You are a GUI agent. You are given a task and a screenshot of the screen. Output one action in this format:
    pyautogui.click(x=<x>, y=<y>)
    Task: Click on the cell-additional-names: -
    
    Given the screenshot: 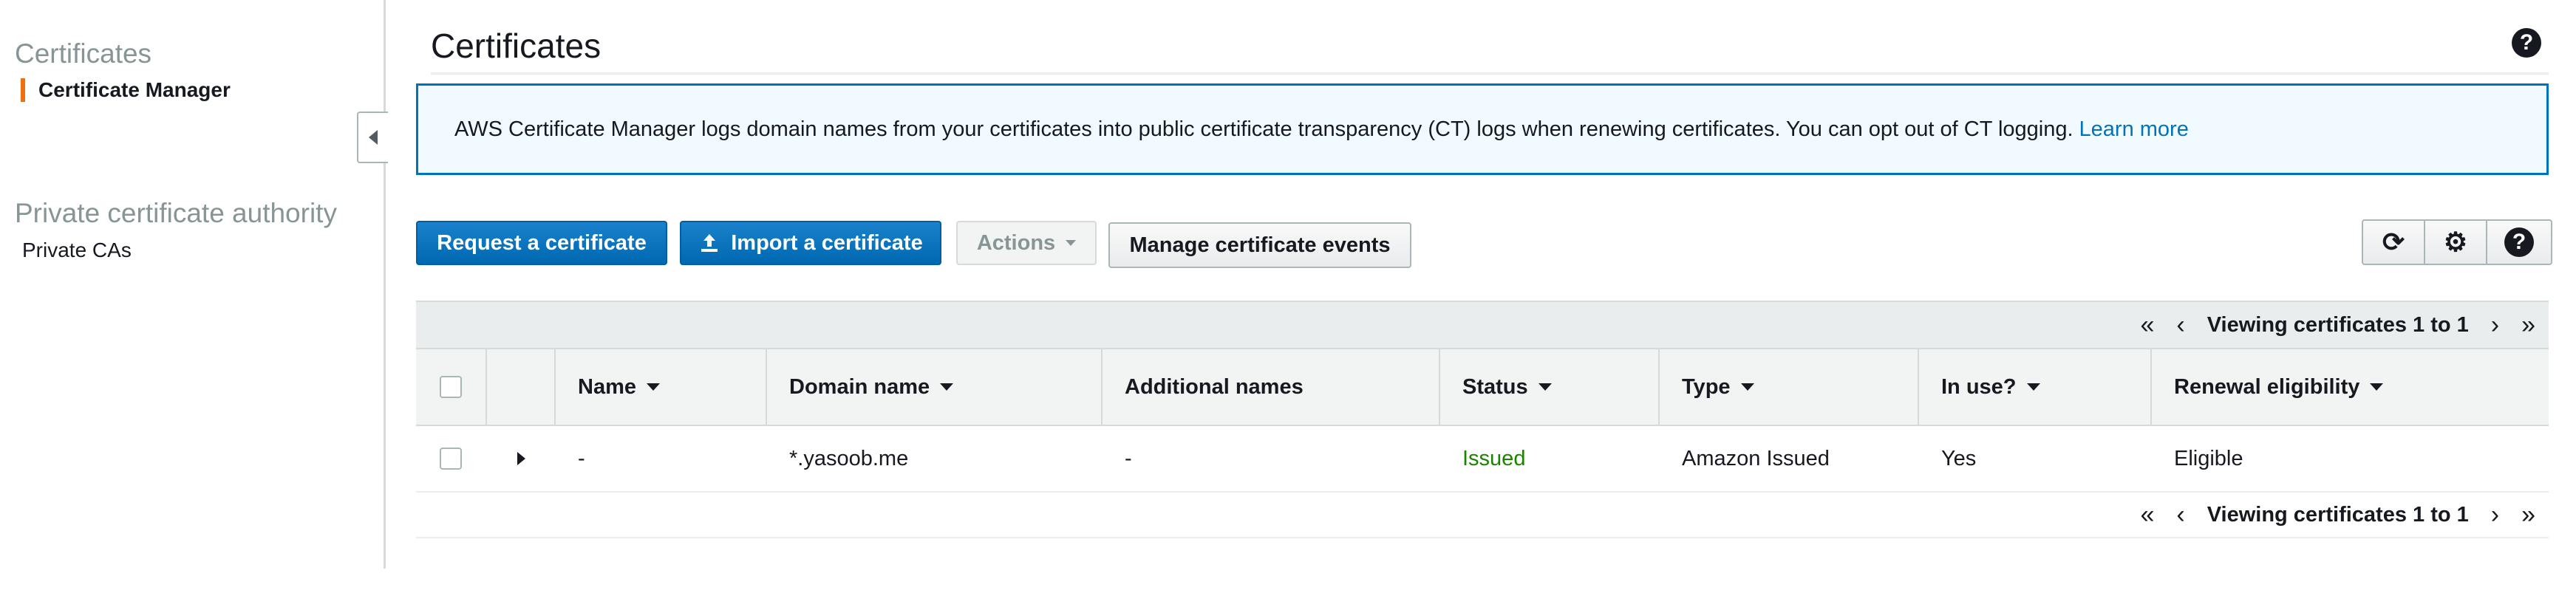 What is the action you would take?
    pyautogui.click(x=1128, y=458)
    